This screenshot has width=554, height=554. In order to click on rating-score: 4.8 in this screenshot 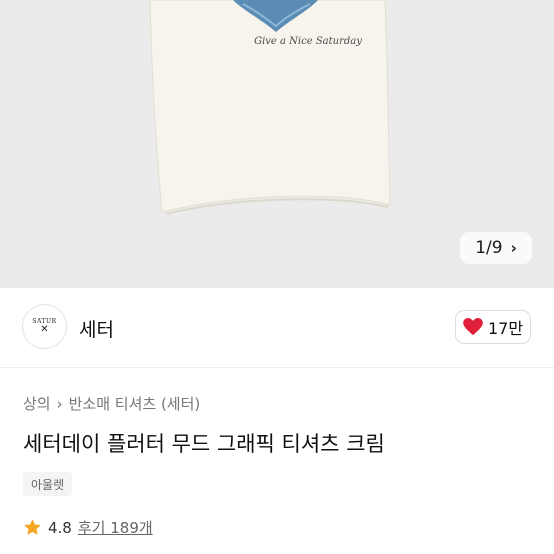, I will do `click(60, 527)`.